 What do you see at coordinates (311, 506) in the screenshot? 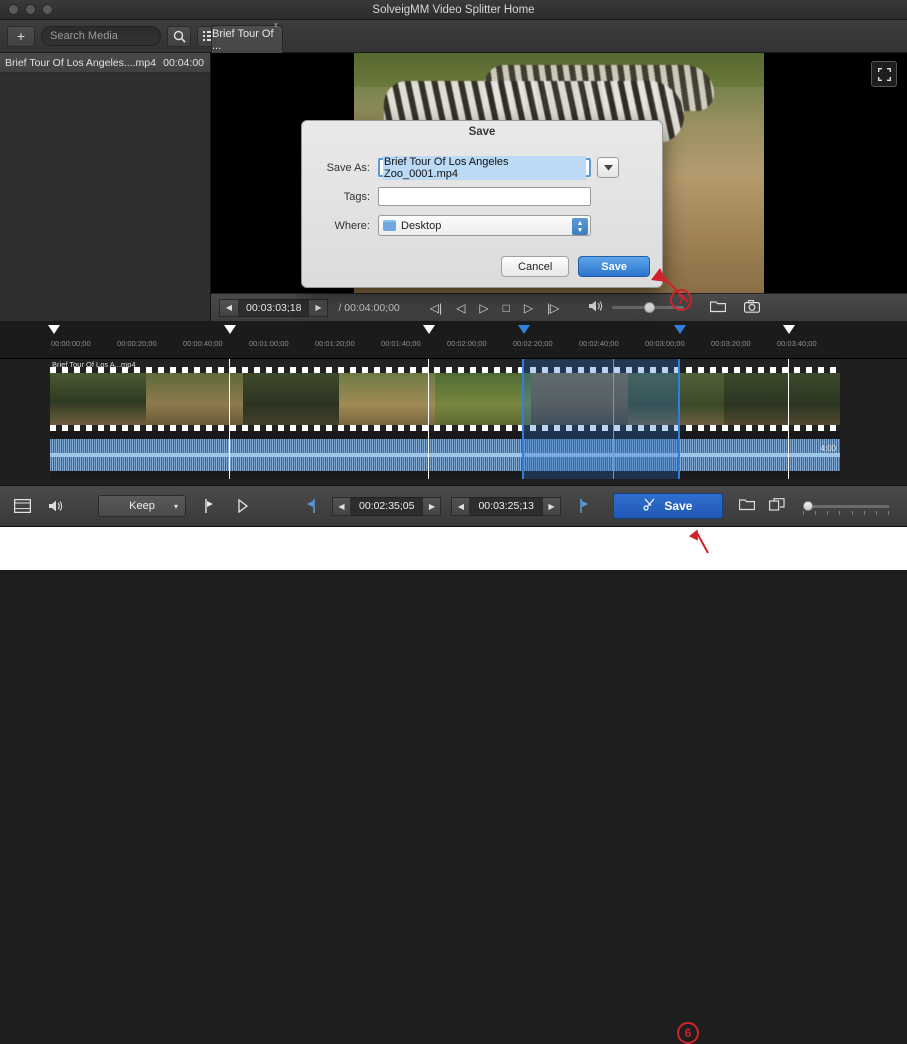
I see `add-marker-icon` at bounding box center [311, 506].